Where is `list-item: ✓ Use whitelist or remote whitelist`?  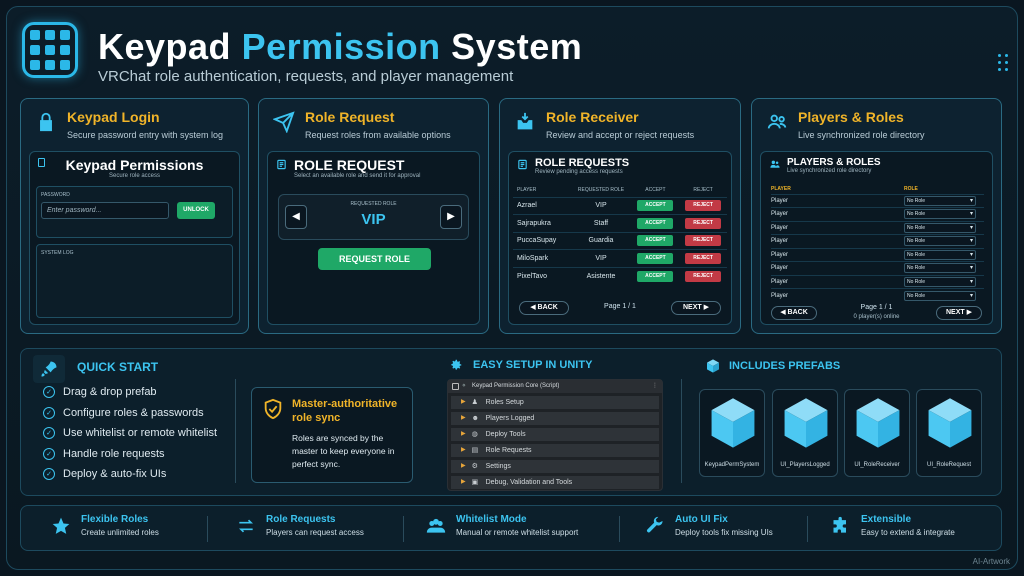
list-item: ✓ Use whitelist or remote whitelist is located at coordinates (130, 433).